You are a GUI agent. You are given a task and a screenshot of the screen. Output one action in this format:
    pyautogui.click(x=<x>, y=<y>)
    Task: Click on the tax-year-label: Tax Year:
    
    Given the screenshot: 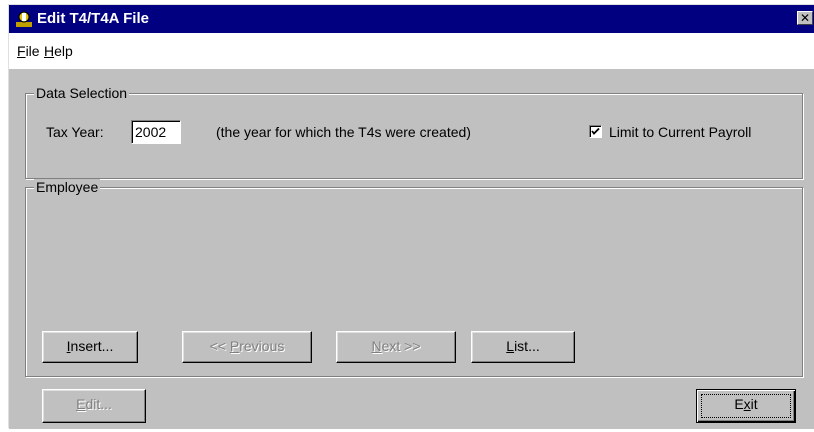 What is the action you would take?
    pyautogui.click(x=75, y=132)
    